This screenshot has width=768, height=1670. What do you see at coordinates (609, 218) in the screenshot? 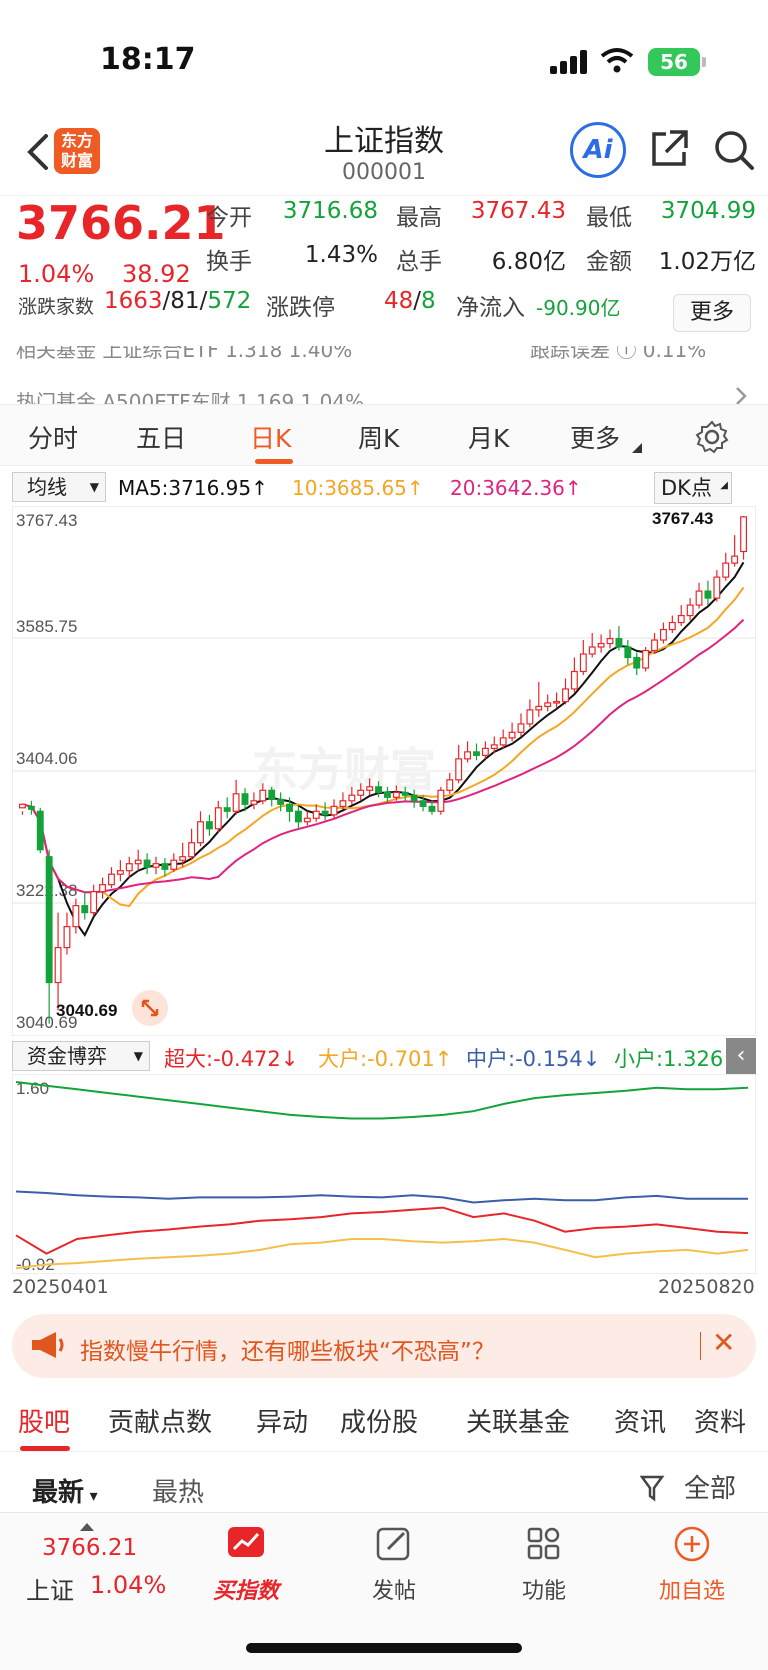
I see `low-label: 最低` at bounding box center [609, 218].